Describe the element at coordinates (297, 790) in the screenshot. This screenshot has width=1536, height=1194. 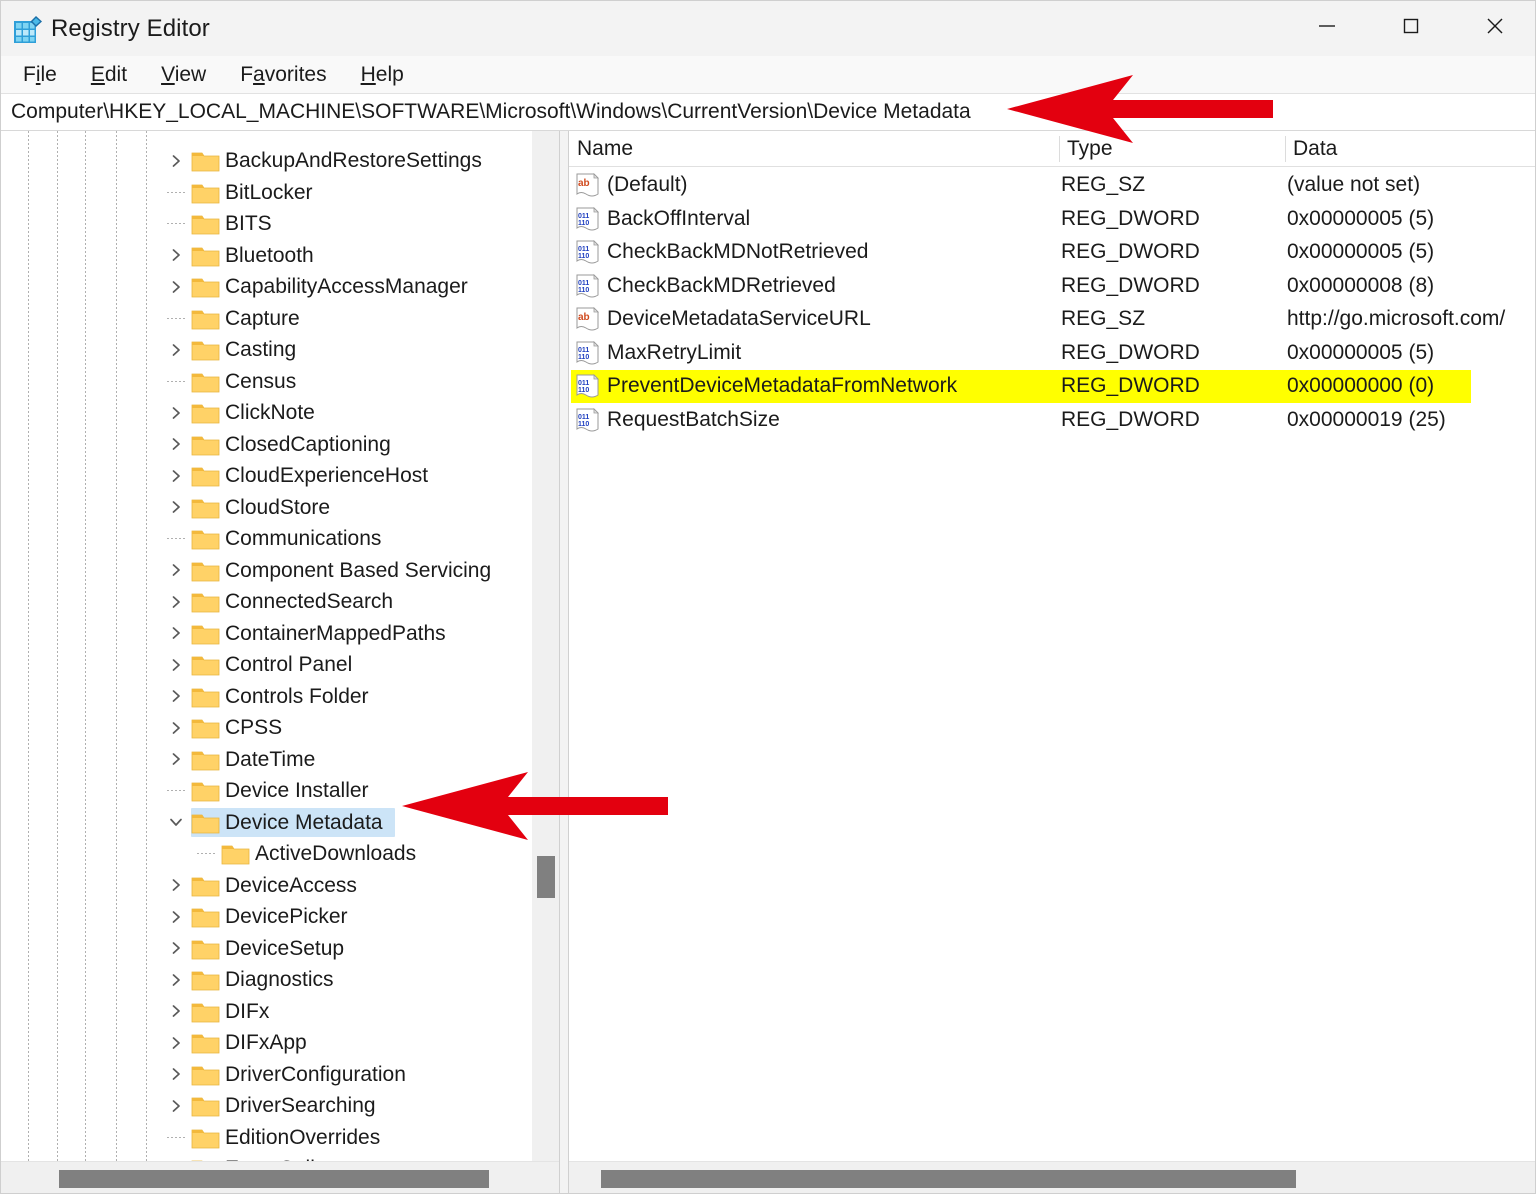
I see `tree-item-label: Device Installer` at that location.